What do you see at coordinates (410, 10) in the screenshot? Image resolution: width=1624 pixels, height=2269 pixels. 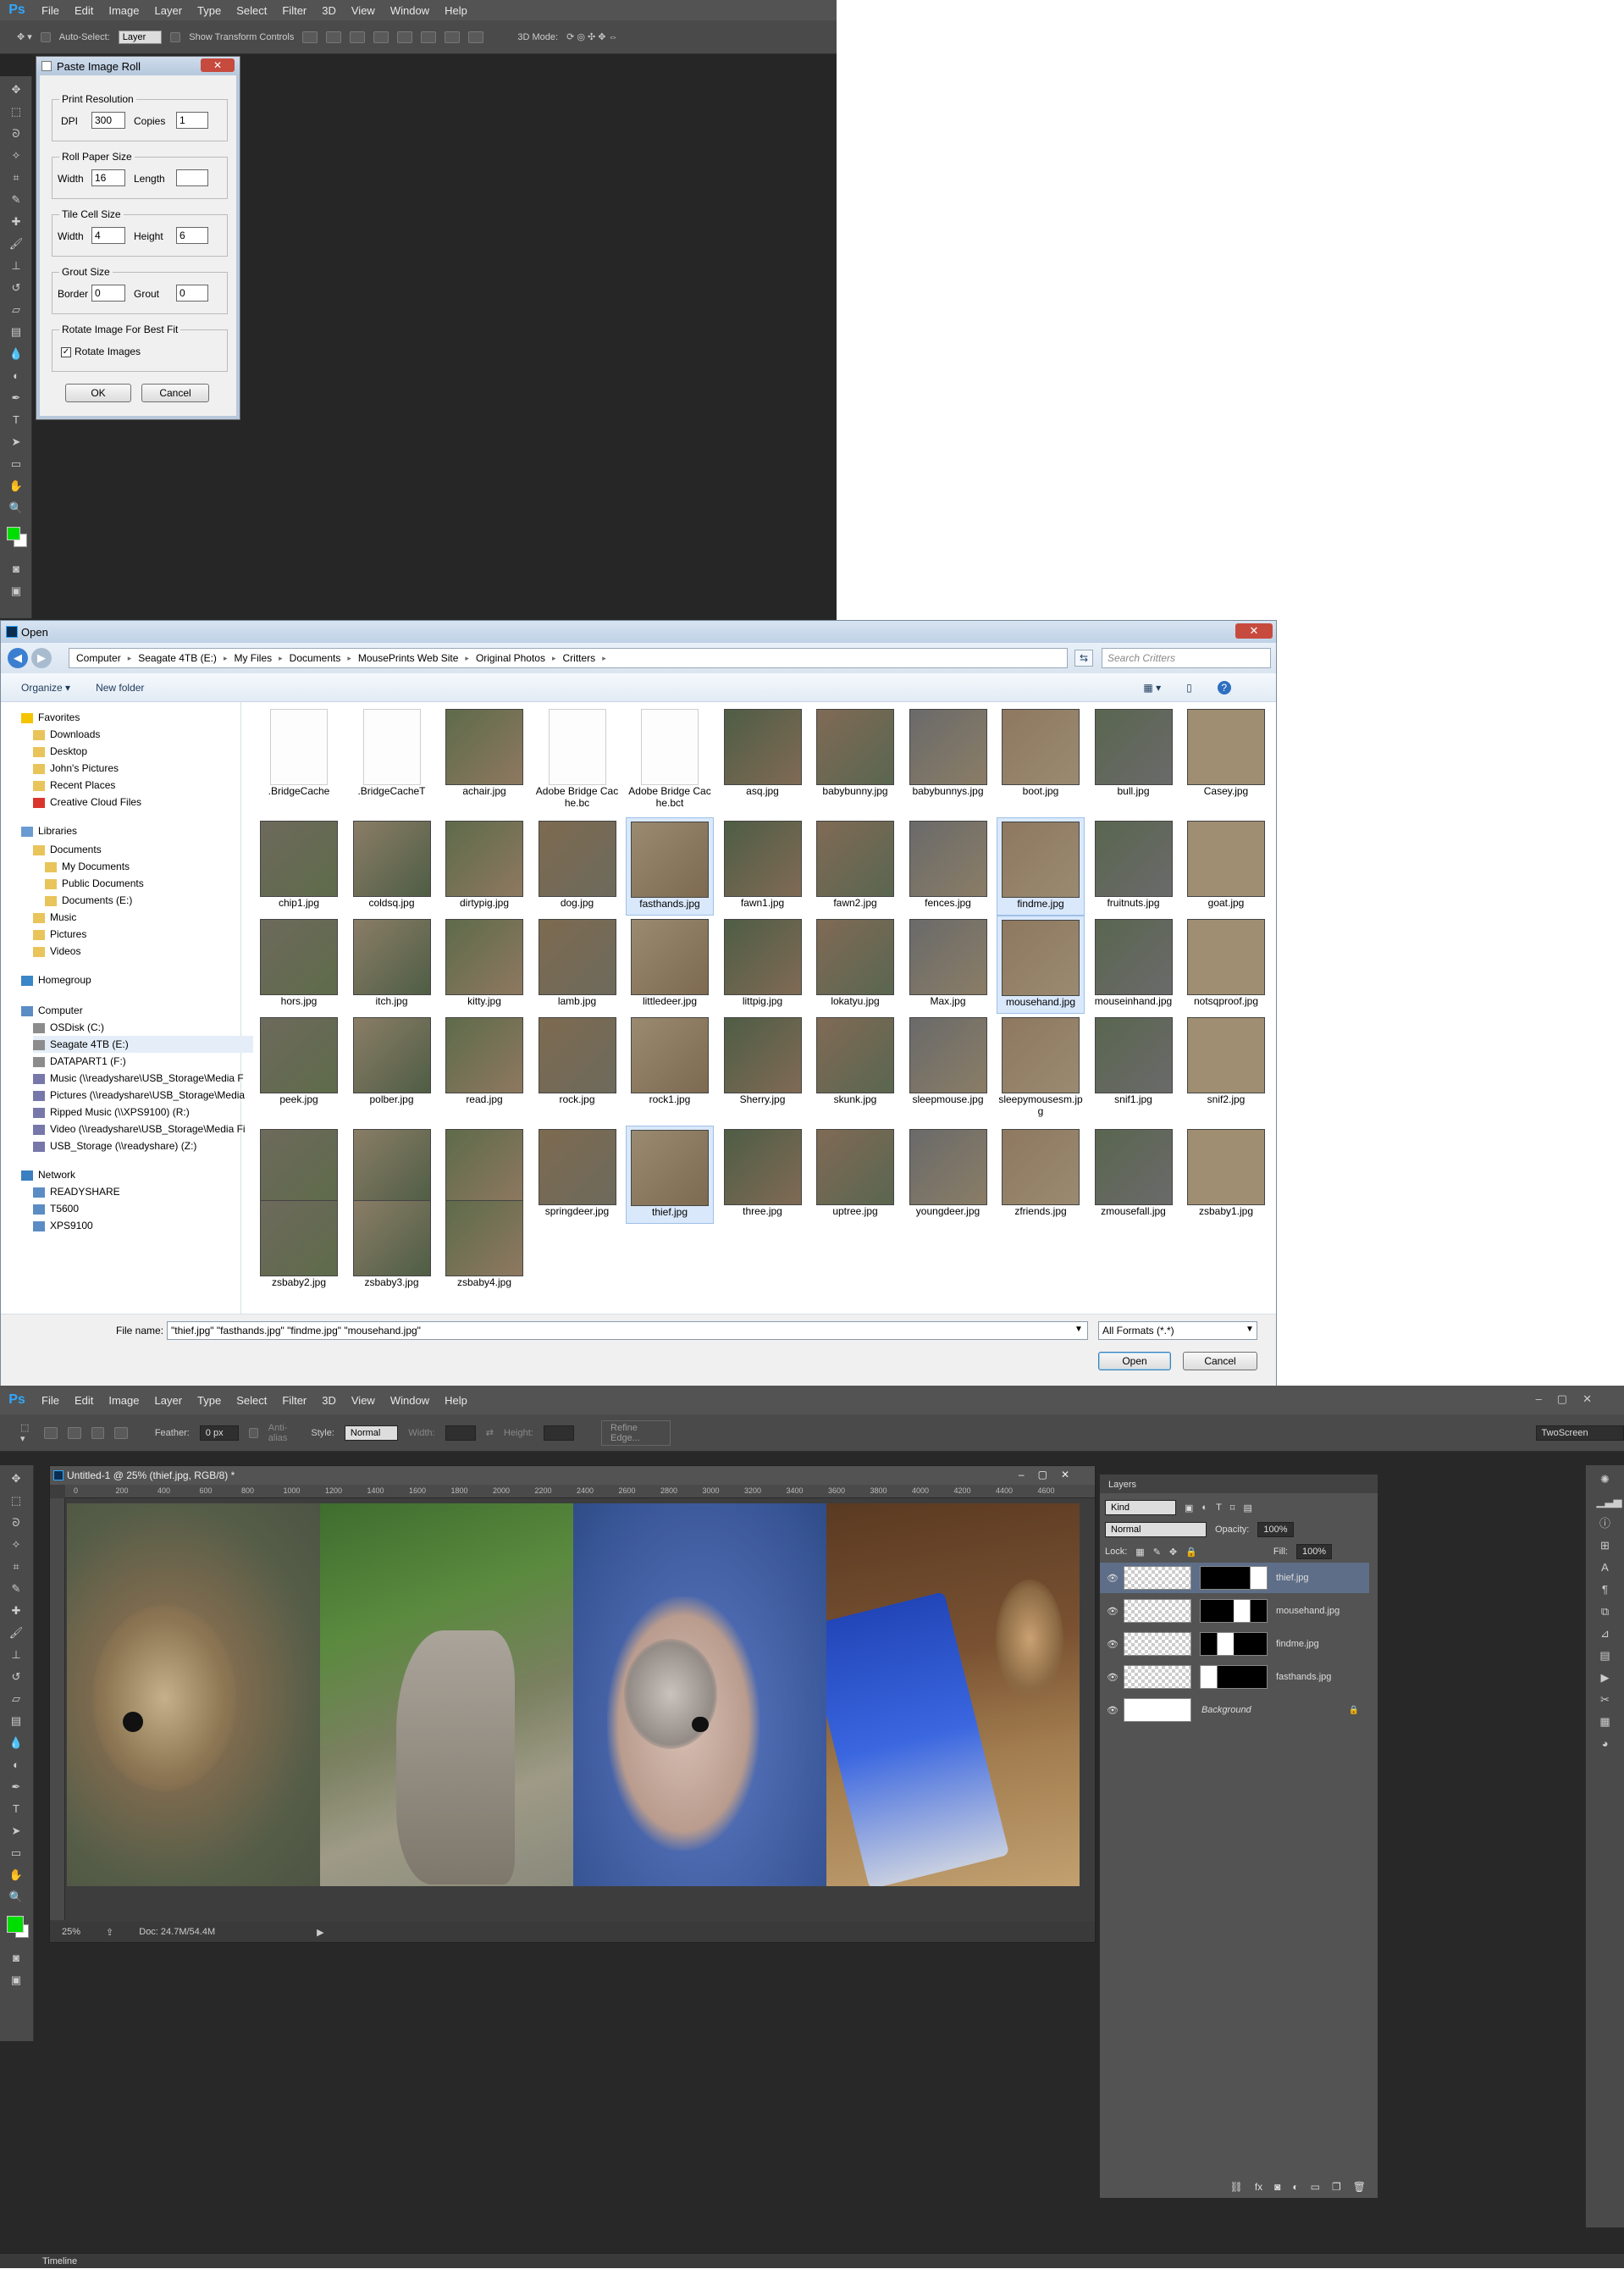 I see `menu-window: Window` at bounding box center [410, 10].